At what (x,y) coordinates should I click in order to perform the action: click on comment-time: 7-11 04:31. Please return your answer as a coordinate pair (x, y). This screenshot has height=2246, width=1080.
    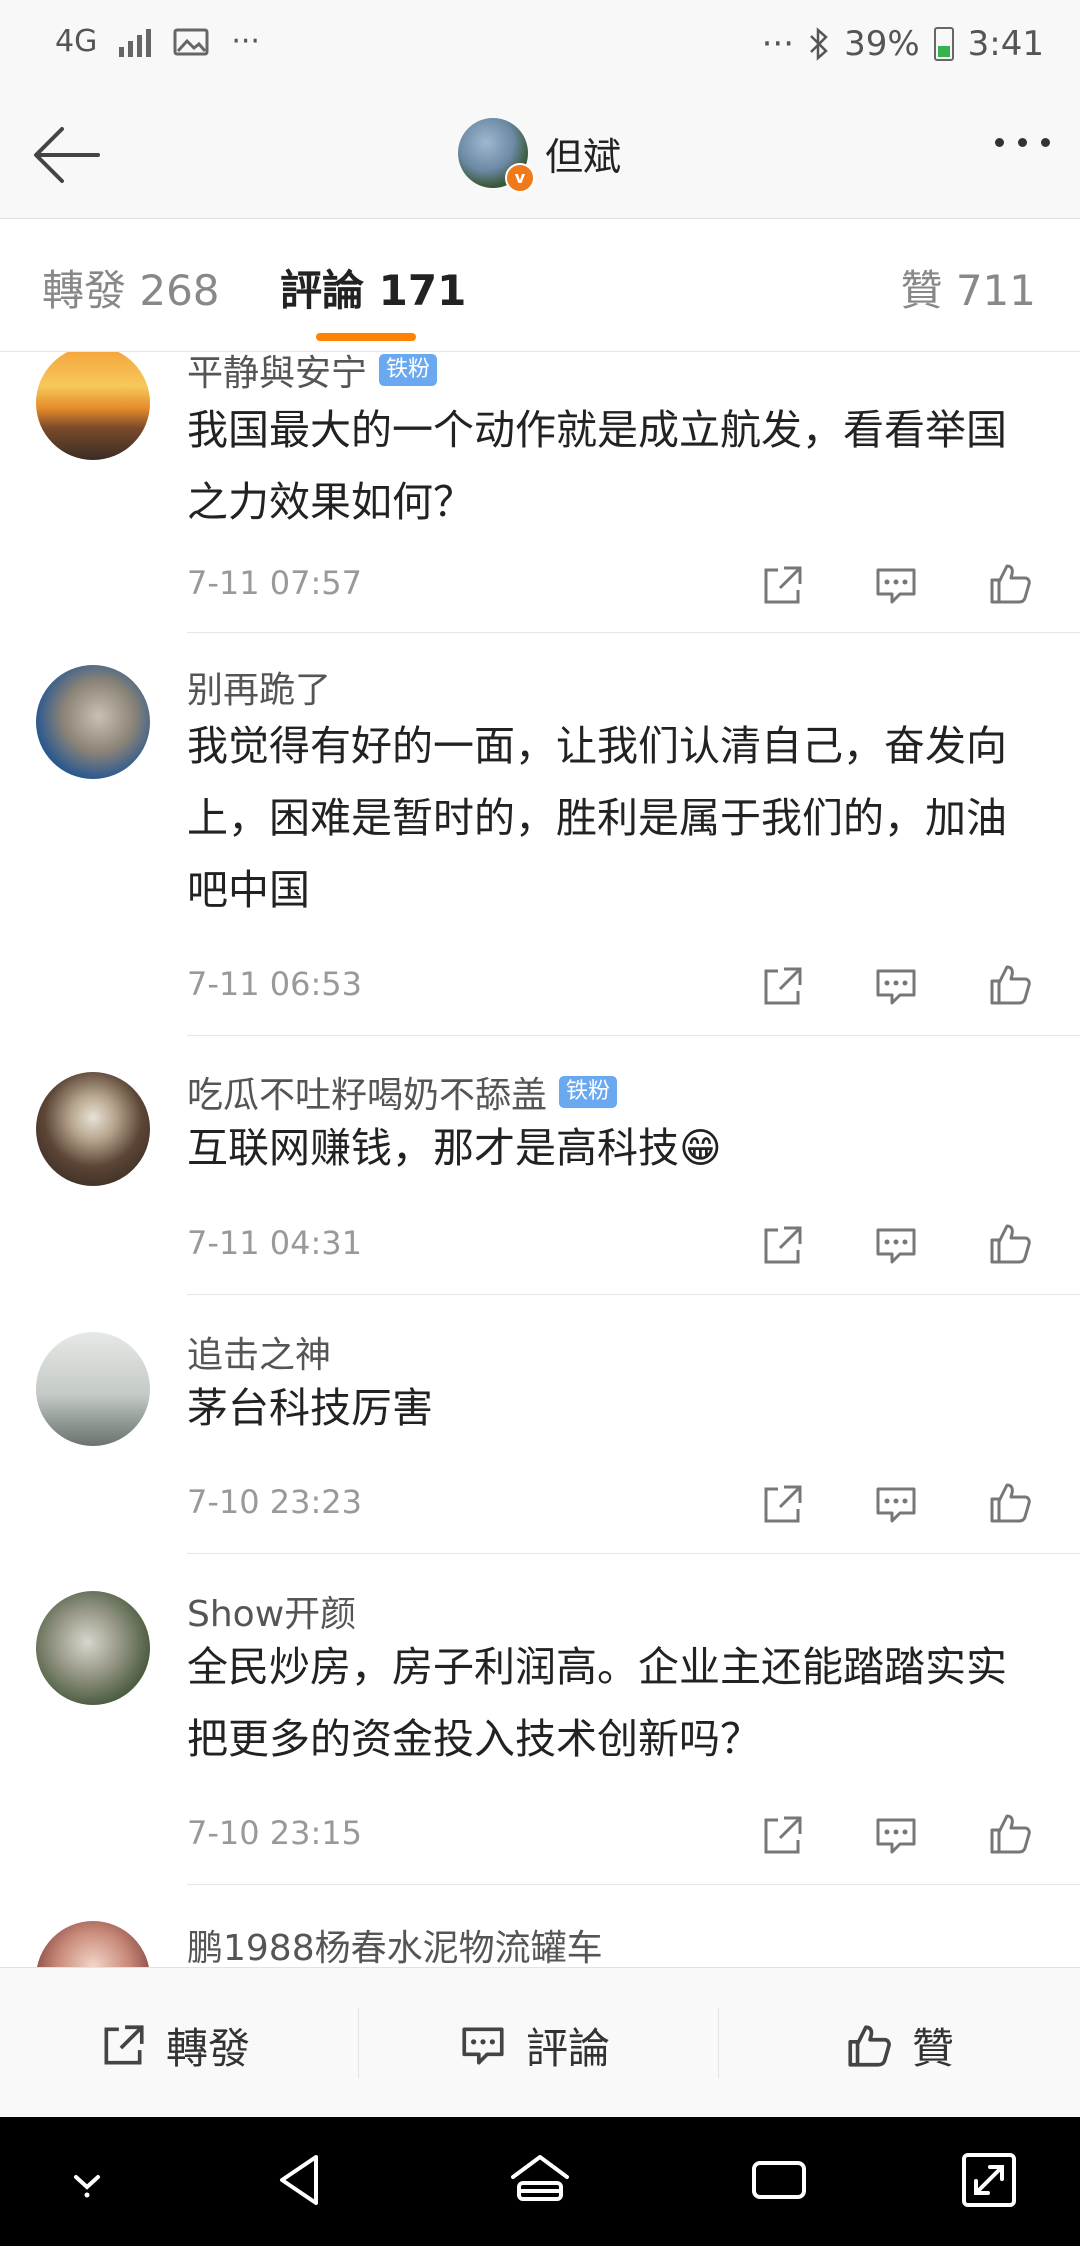
    Looking at the image, I should click on (275, 1243).